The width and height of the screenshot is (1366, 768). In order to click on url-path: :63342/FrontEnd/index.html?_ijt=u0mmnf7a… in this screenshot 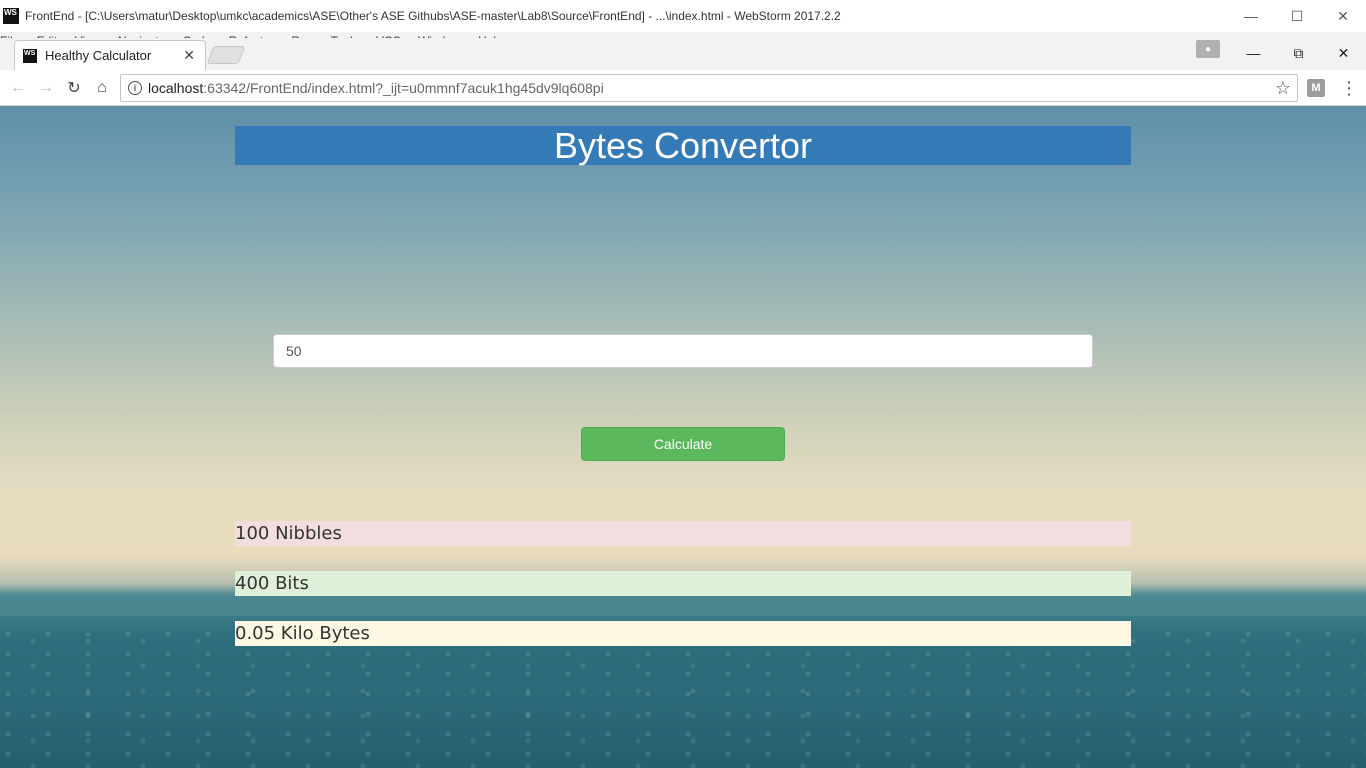, I will do `click(403, 88)`.